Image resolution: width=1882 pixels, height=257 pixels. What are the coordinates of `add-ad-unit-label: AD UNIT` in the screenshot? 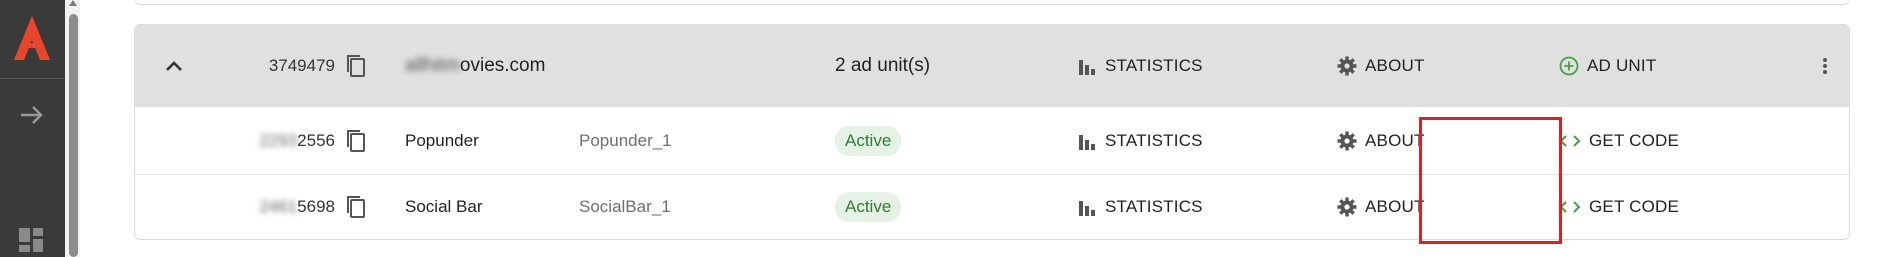 It's located at (1622, 65).